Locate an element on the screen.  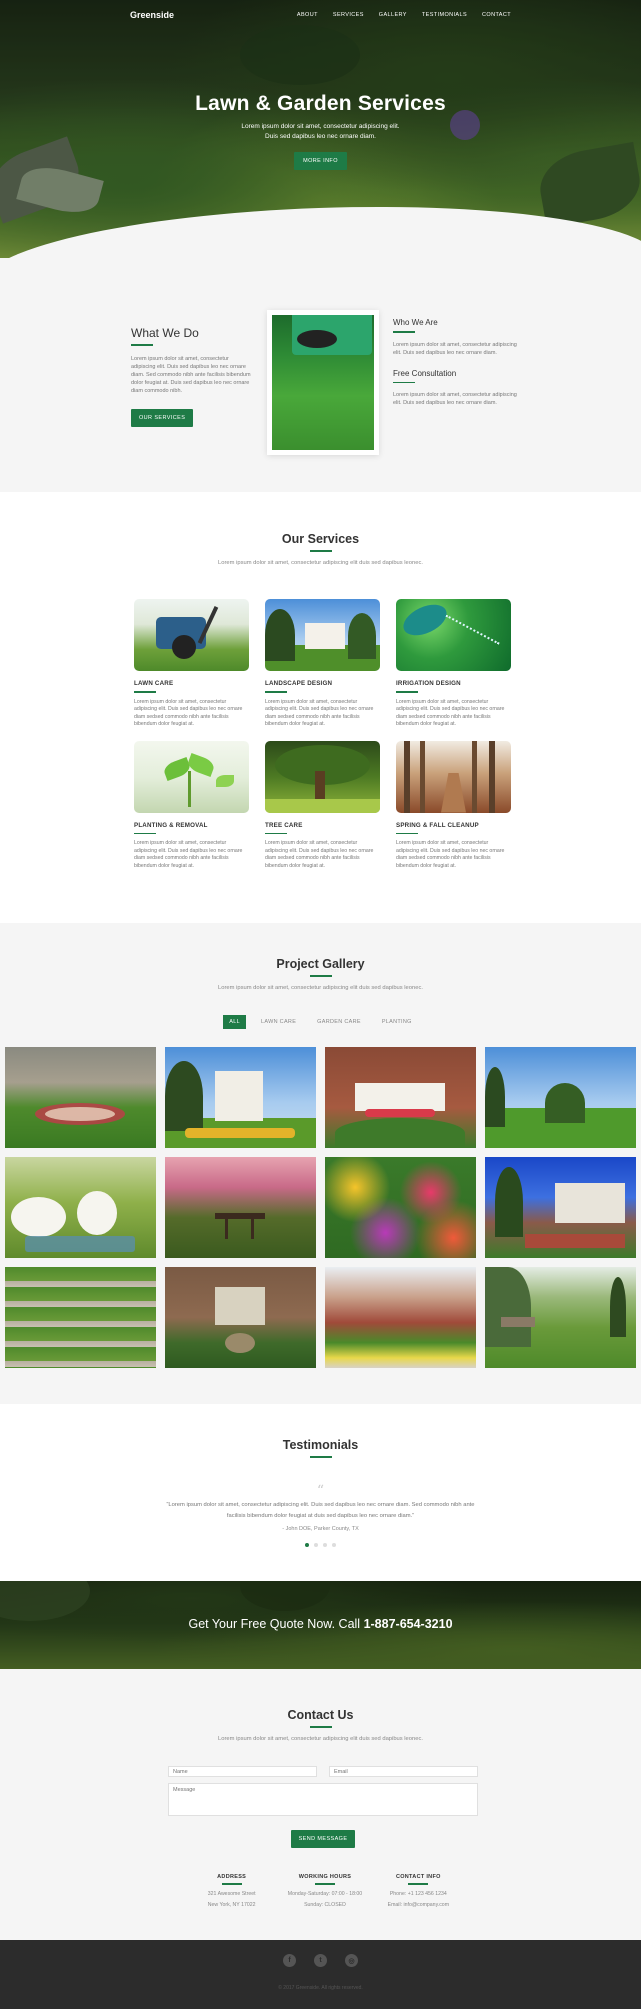
nav-item-testimonials: TESTIMONIALS is located at coordinates (444, 15).